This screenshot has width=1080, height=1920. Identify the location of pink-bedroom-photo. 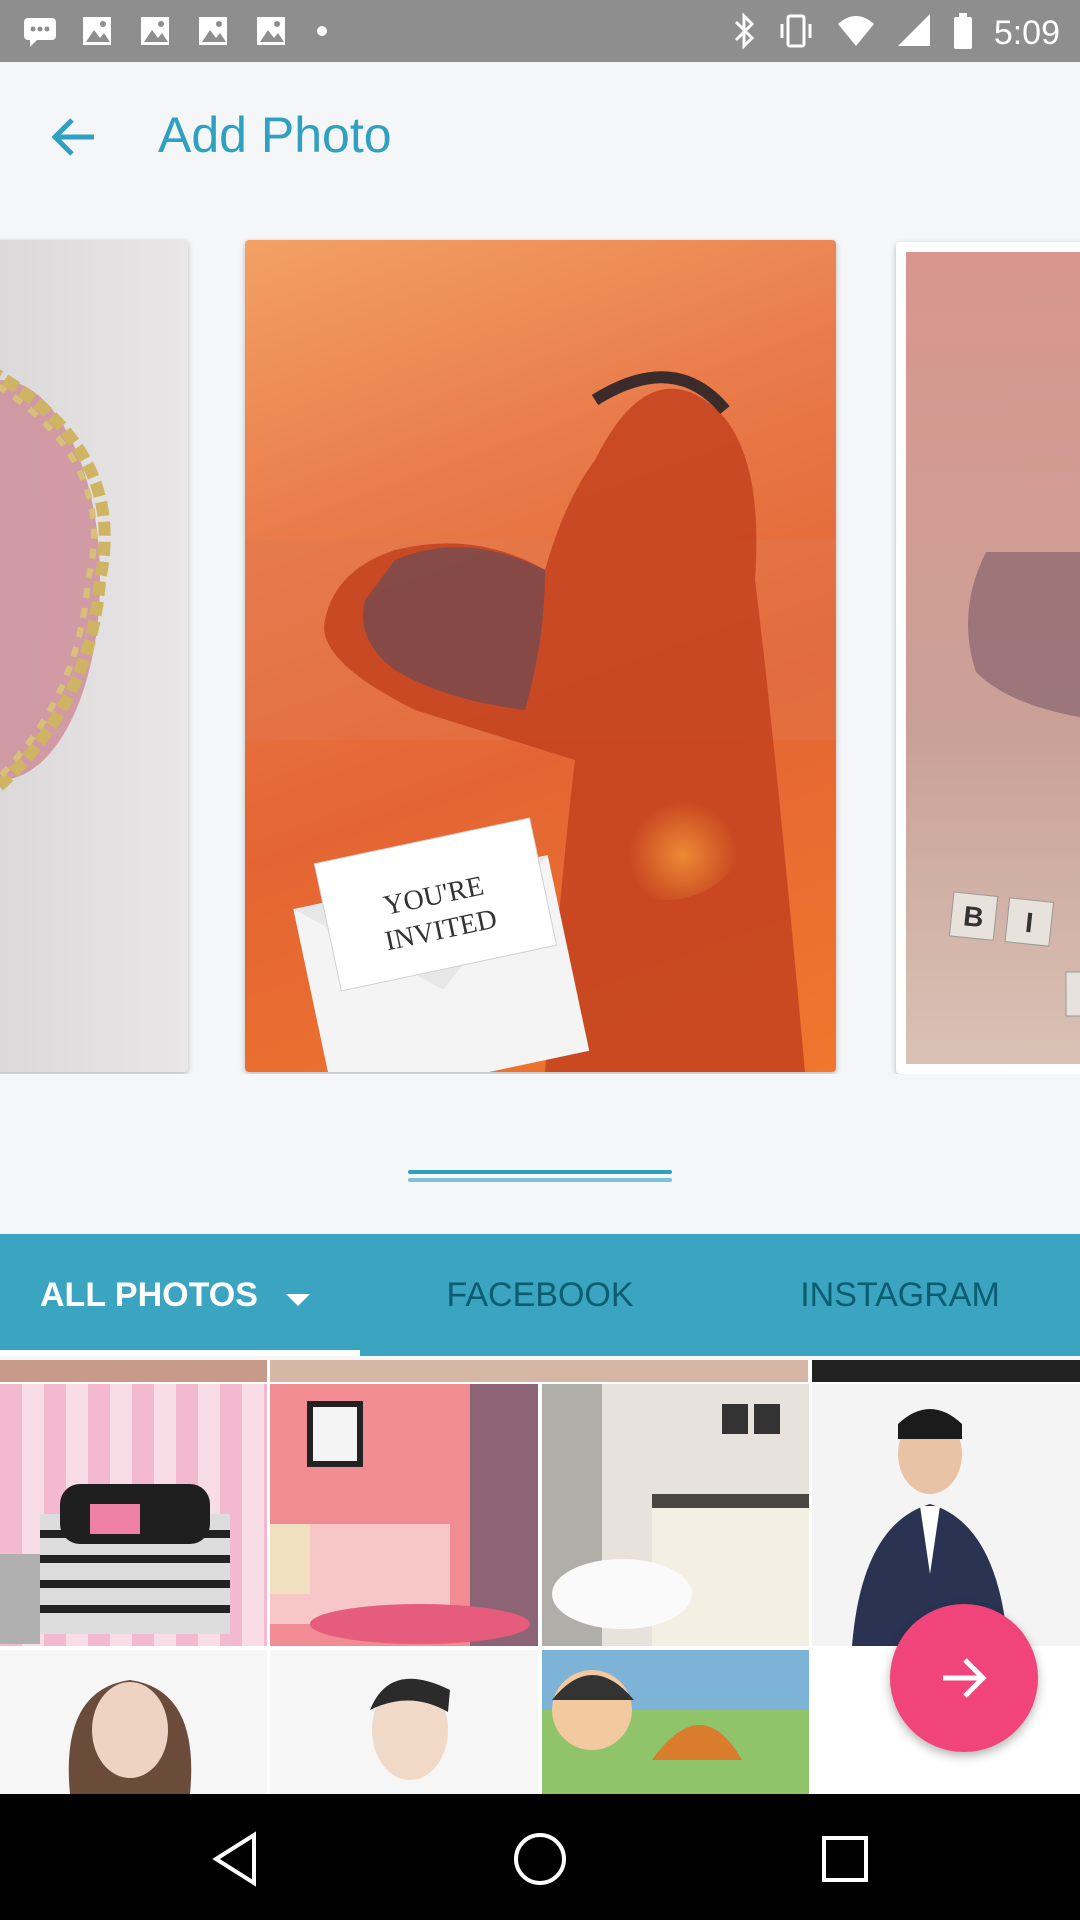
(133, 1515).